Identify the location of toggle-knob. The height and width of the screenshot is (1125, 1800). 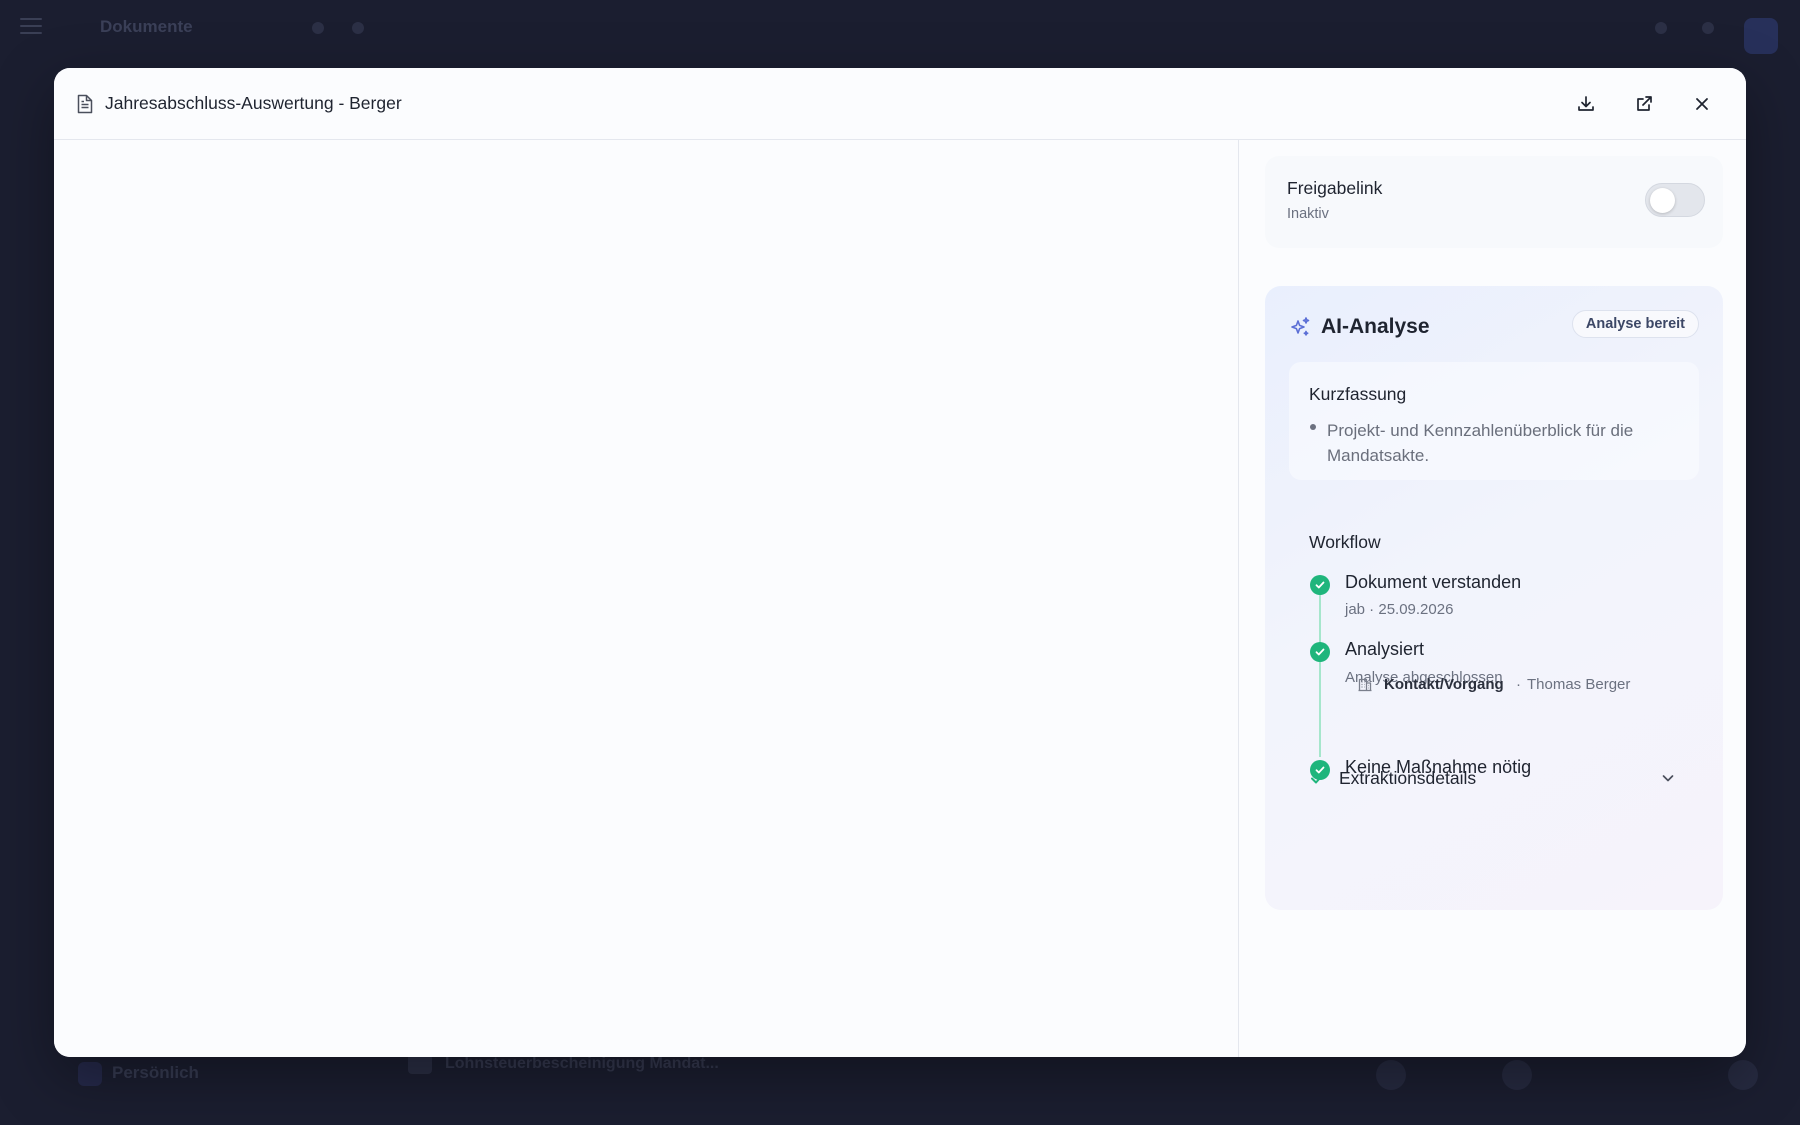
(1662, 200).